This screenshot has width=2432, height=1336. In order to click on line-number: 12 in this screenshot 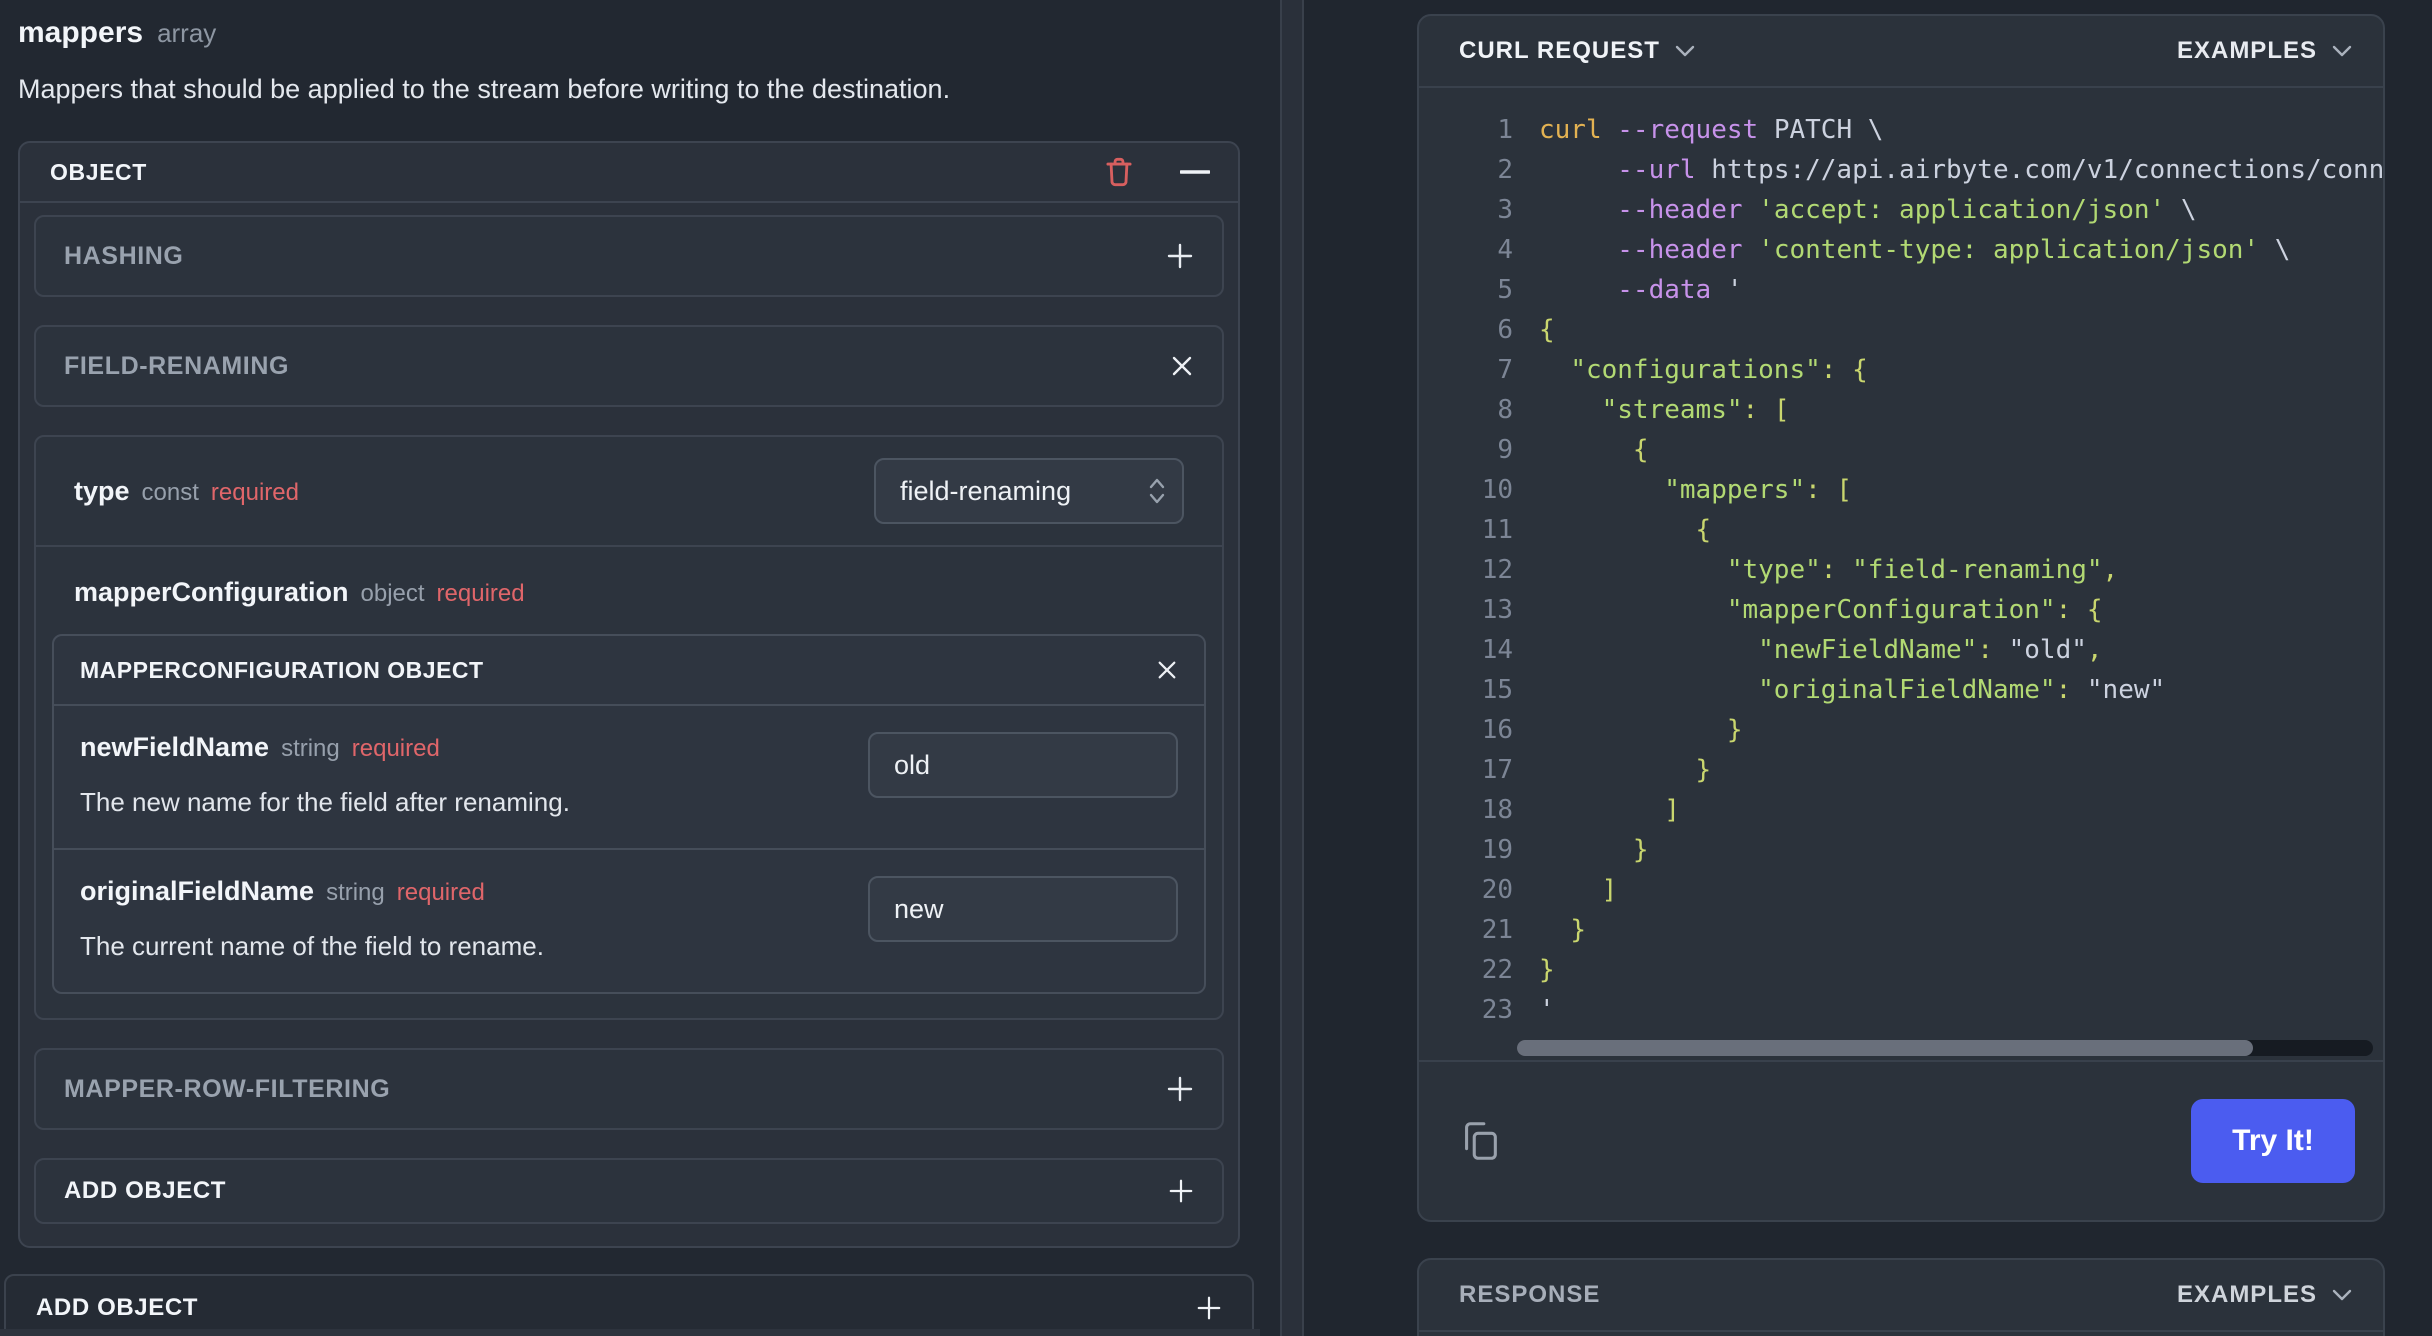, I will do `click(1497, 570)`.